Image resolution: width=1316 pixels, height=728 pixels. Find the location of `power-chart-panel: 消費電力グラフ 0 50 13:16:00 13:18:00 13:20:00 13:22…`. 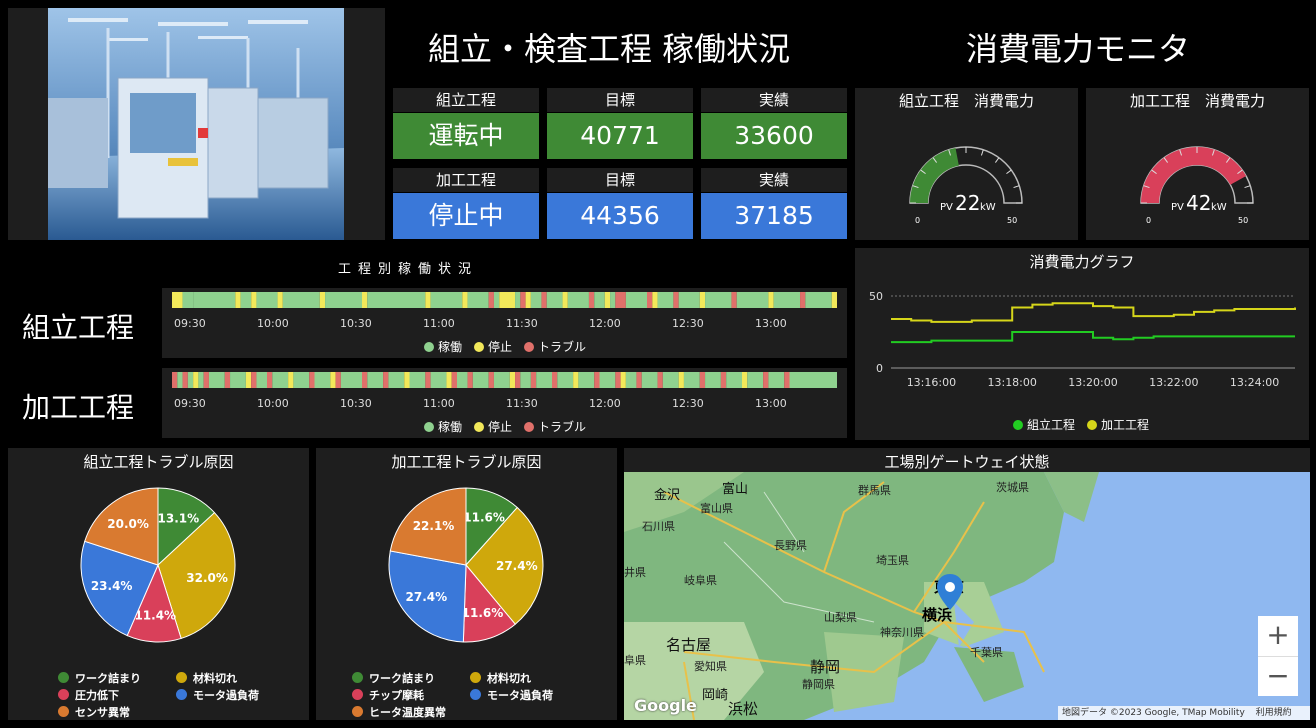

power-chart-panel: 消費電力グラフ 0 50 13:16:00 13:18:00 13:20:00 13:22… is located at coordinates (1082, 344).